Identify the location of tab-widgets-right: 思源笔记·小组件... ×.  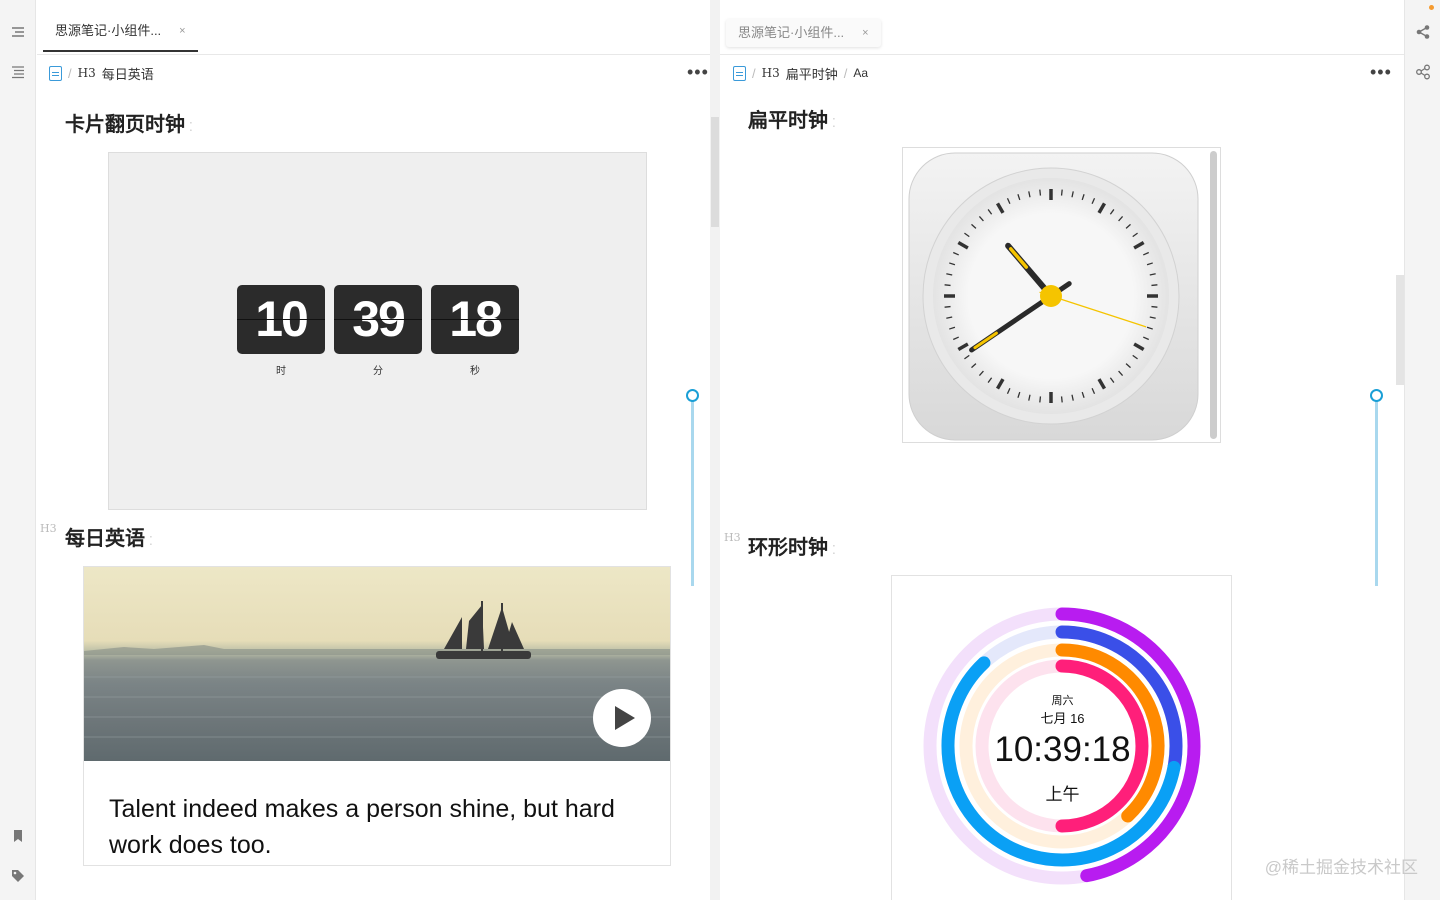
(803, 33).